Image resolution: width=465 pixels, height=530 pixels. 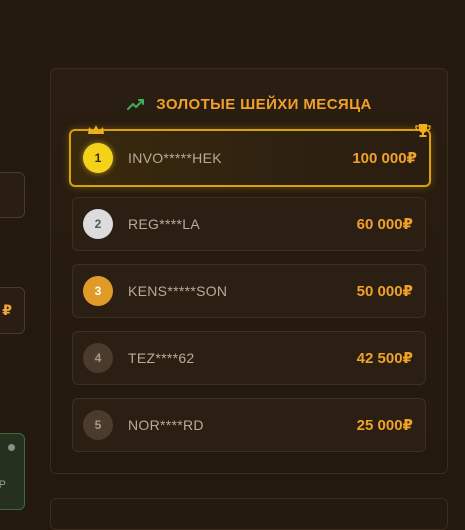 What do you see at coordinates (98, 158) in the screenshot?
I see `rank-badge: 1` at bounding box center [98, 158].